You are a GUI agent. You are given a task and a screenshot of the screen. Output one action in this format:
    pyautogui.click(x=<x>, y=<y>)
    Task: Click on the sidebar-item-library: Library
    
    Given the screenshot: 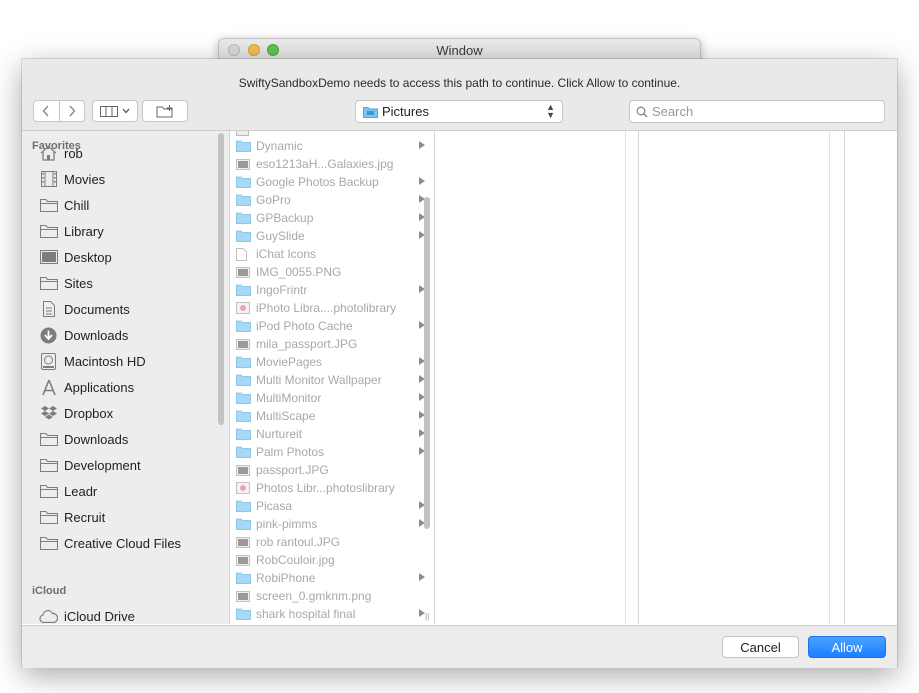 What is the action you would take?
    pyautogui.click(x=131, y=231)
    